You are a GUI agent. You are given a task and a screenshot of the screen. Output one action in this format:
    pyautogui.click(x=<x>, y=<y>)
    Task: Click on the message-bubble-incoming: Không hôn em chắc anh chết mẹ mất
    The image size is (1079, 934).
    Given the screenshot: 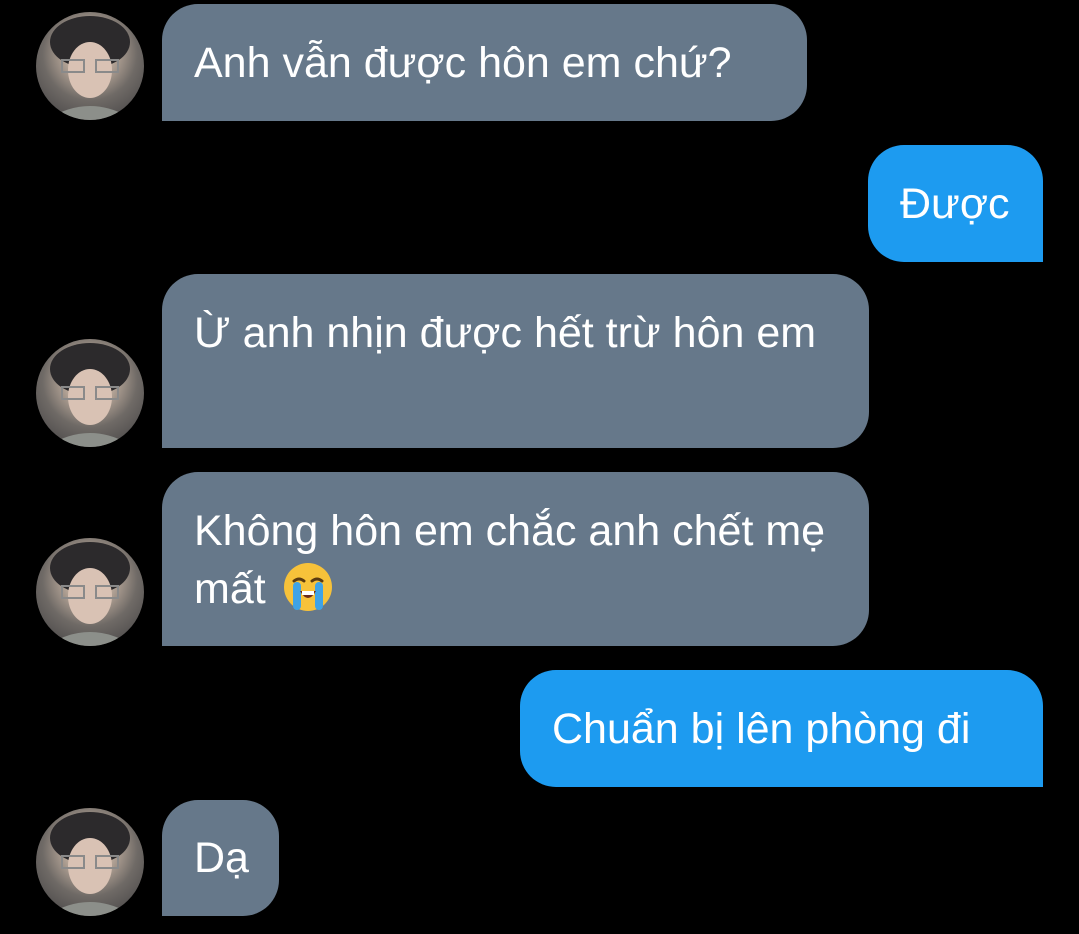 What is the action you would take?
    pyautogui.click(x=515, y=559)
    